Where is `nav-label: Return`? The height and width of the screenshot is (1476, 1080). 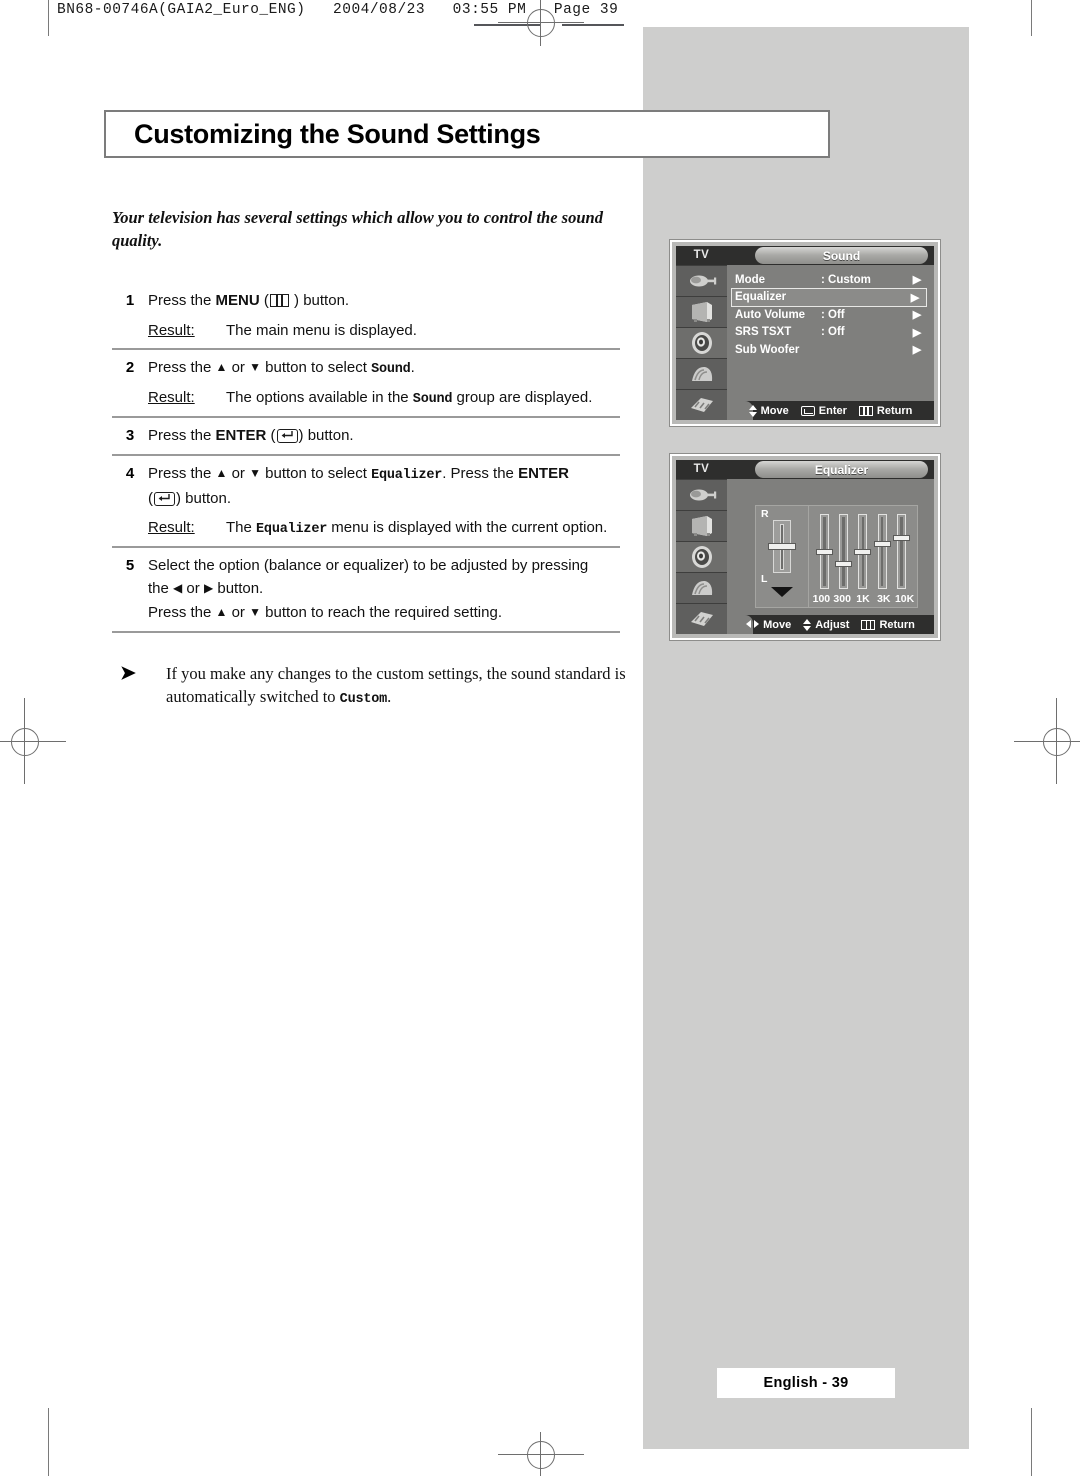 nav-label: Return is located at coordinates (894, 410).